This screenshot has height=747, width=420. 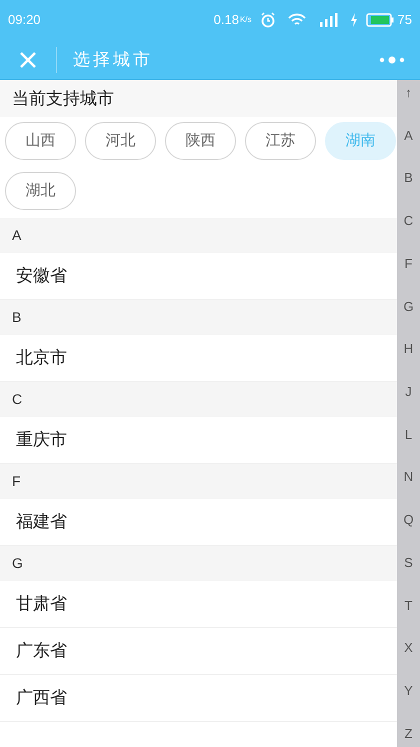 What do you see at coordinates (408, 435) in the screenshot?
I see `index-letter: L` at bounding box center [408, 435].